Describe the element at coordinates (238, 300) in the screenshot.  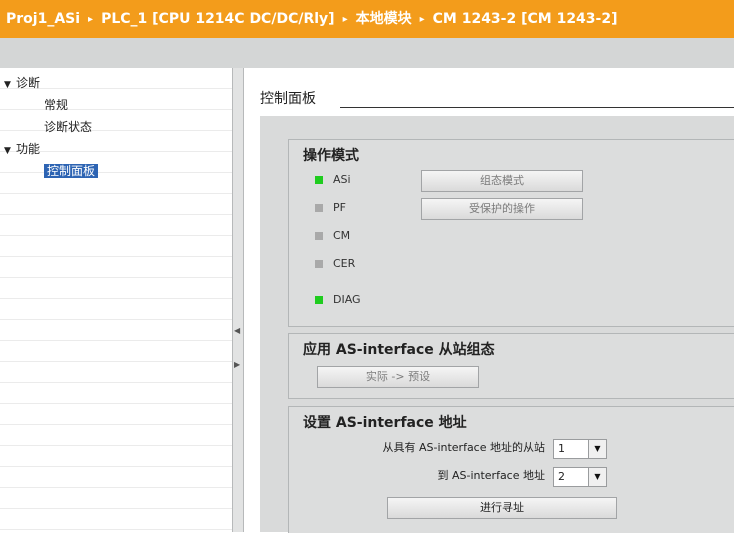
I see `pane-splitter: ◀ ▶` at that location.